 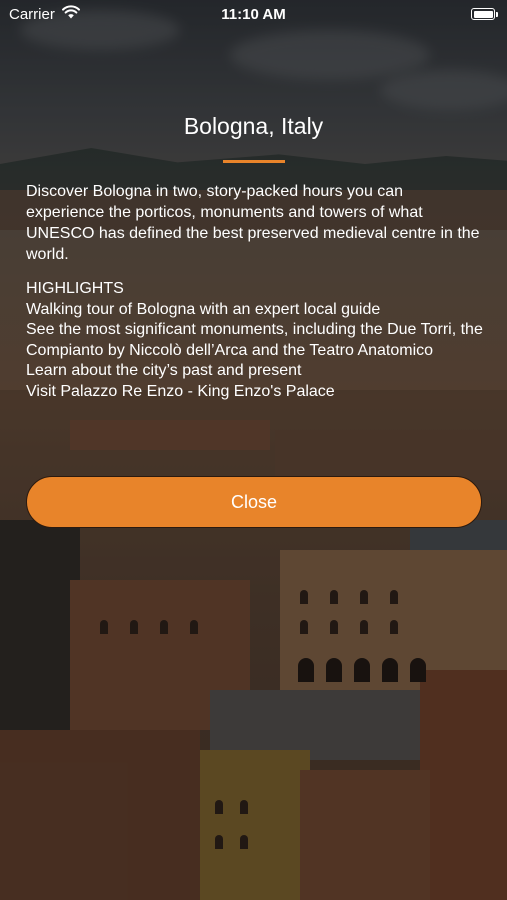 I want to click on status-bar: Carrier 11:10 AM, so click(x=253, y=14).